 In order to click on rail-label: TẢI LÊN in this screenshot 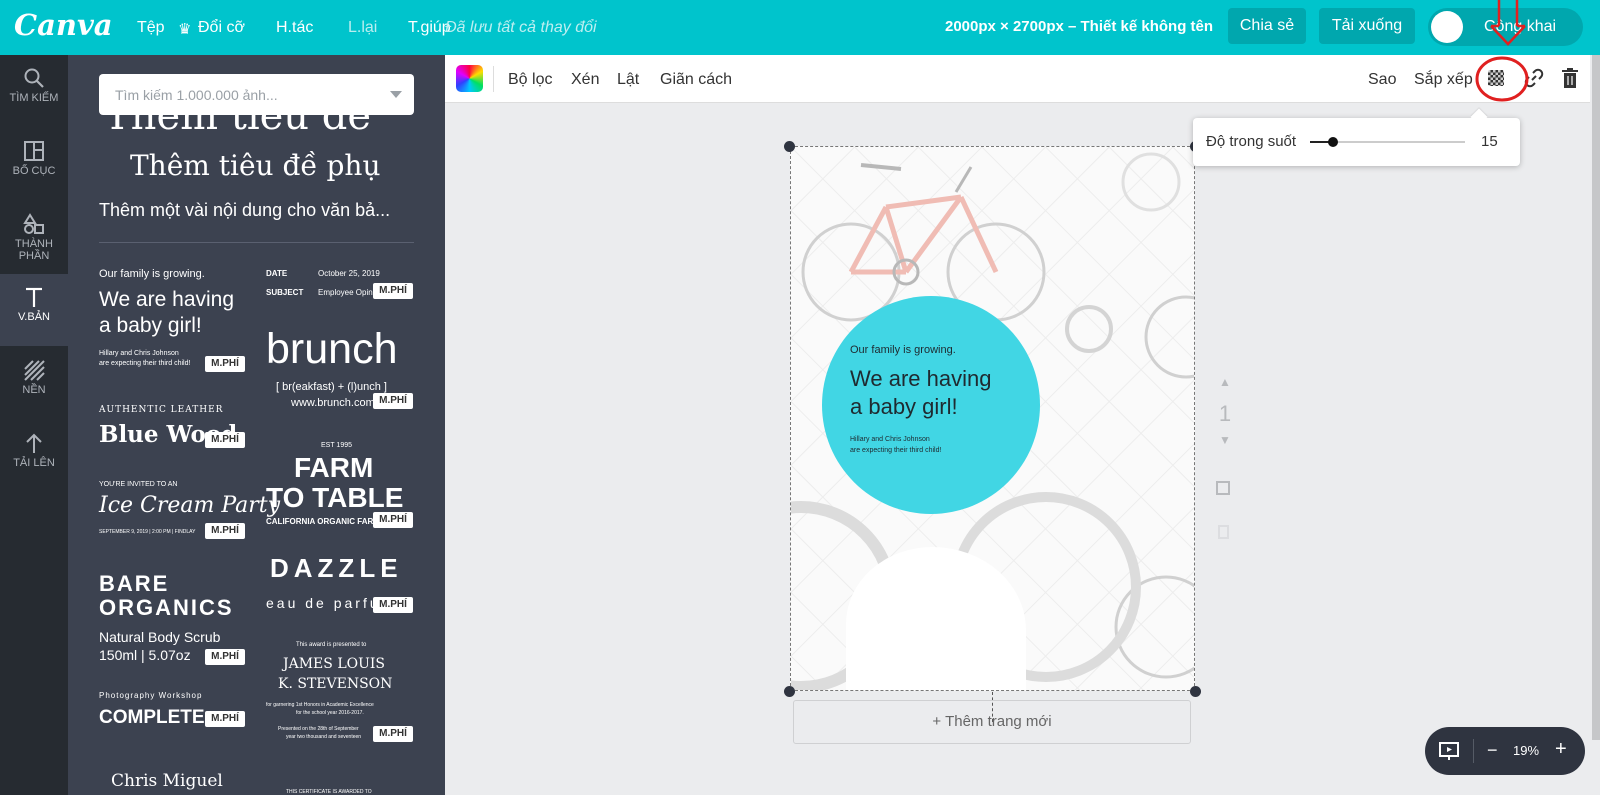, I will do `click(34, 463)`.